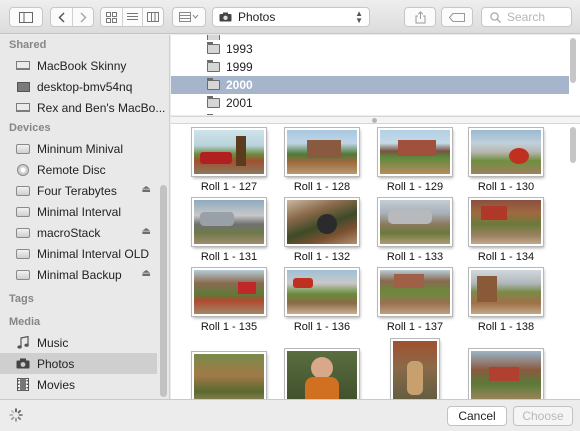 This screenshot has height=431, width=580. What do you see at coordinates (573, 145) in the screenshot?
I see `photo-grid-scrollbar` at bounding box center [573, 145].